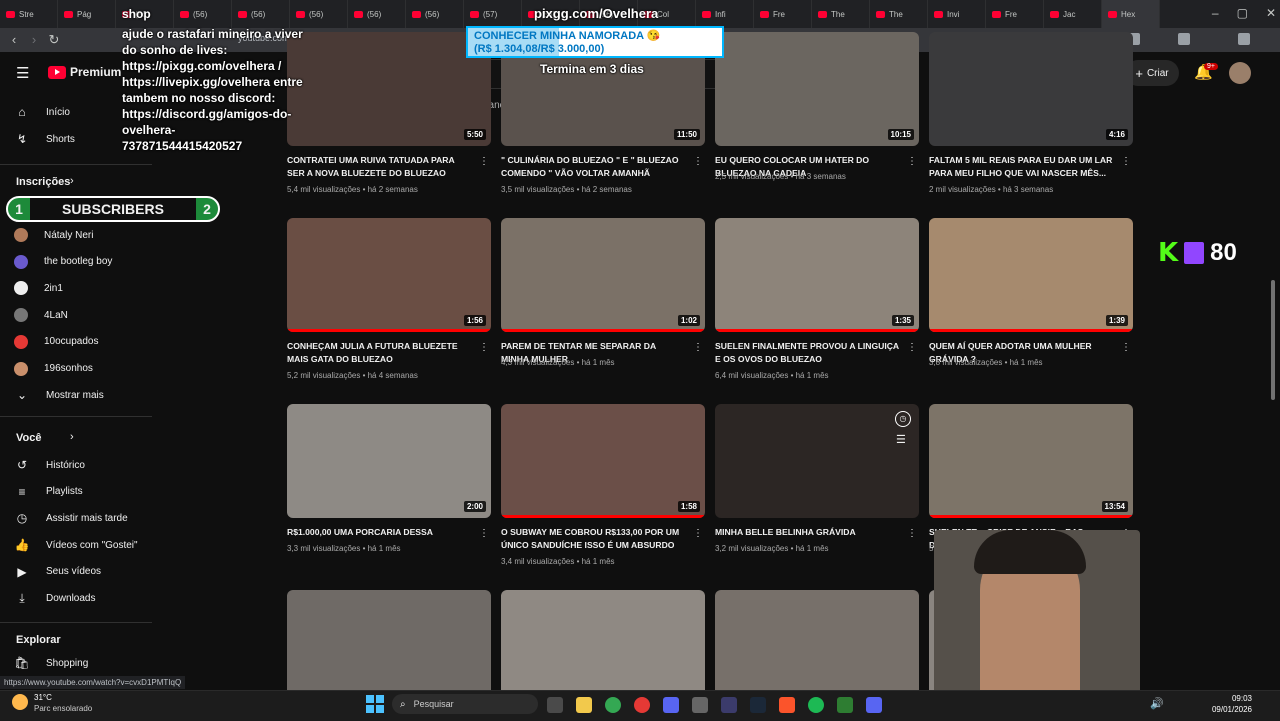 The height and width of the screenshot is (721, 1280). I want to click on close-window-icon: ✕, so click(1271, 13).